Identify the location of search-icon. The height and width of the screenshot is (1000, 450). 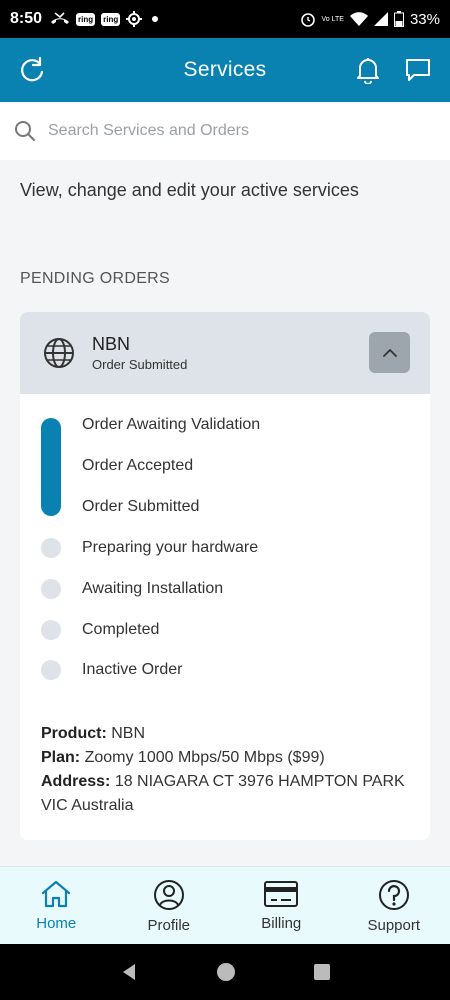
(25, 131).